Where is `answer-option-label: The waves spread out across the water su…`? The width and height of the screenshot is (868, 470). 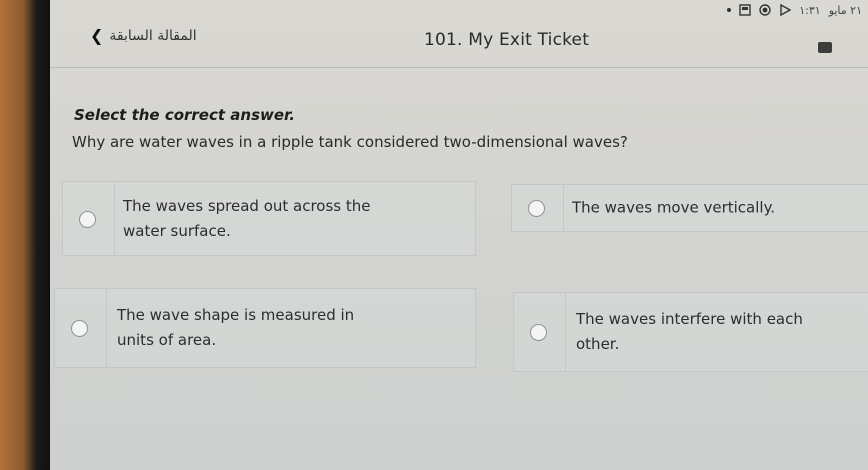 answer-option-label: The waves spread out across the water su… is located at coordinates (247, 218).